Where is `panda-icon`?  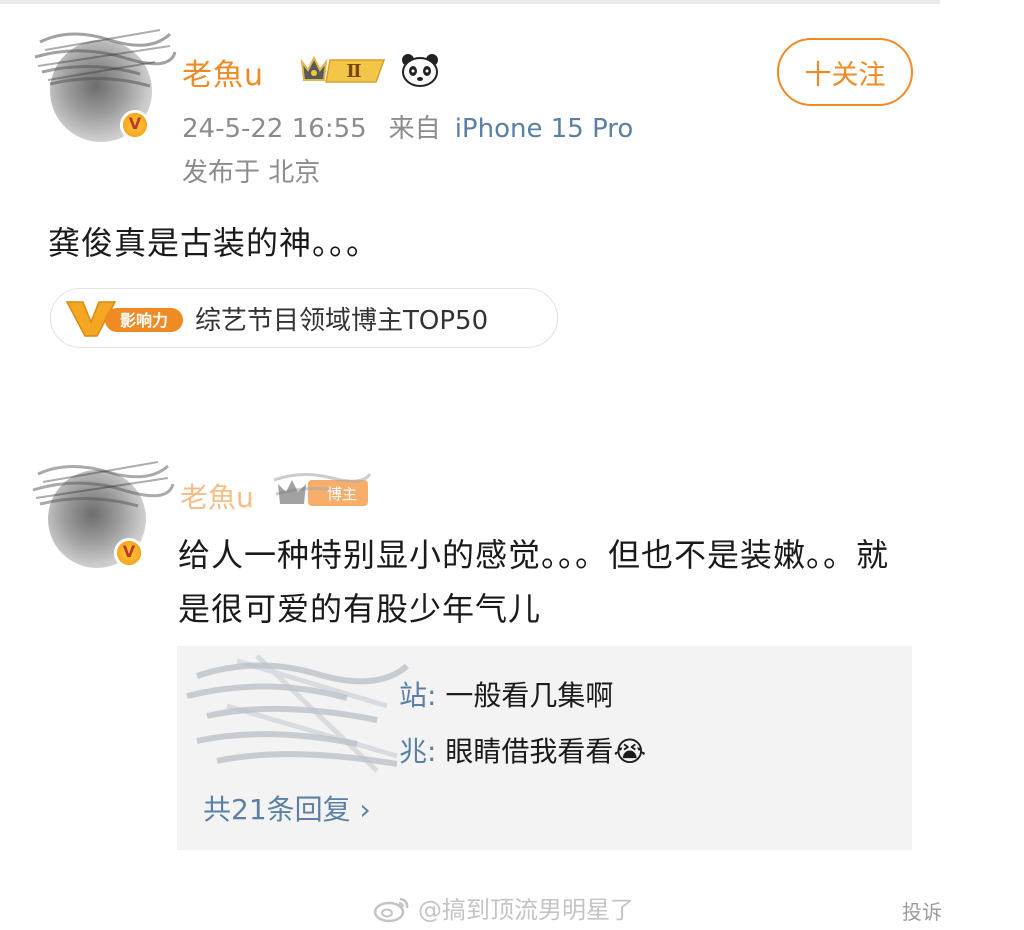 panda-icon is located at coordinates (420, 70).